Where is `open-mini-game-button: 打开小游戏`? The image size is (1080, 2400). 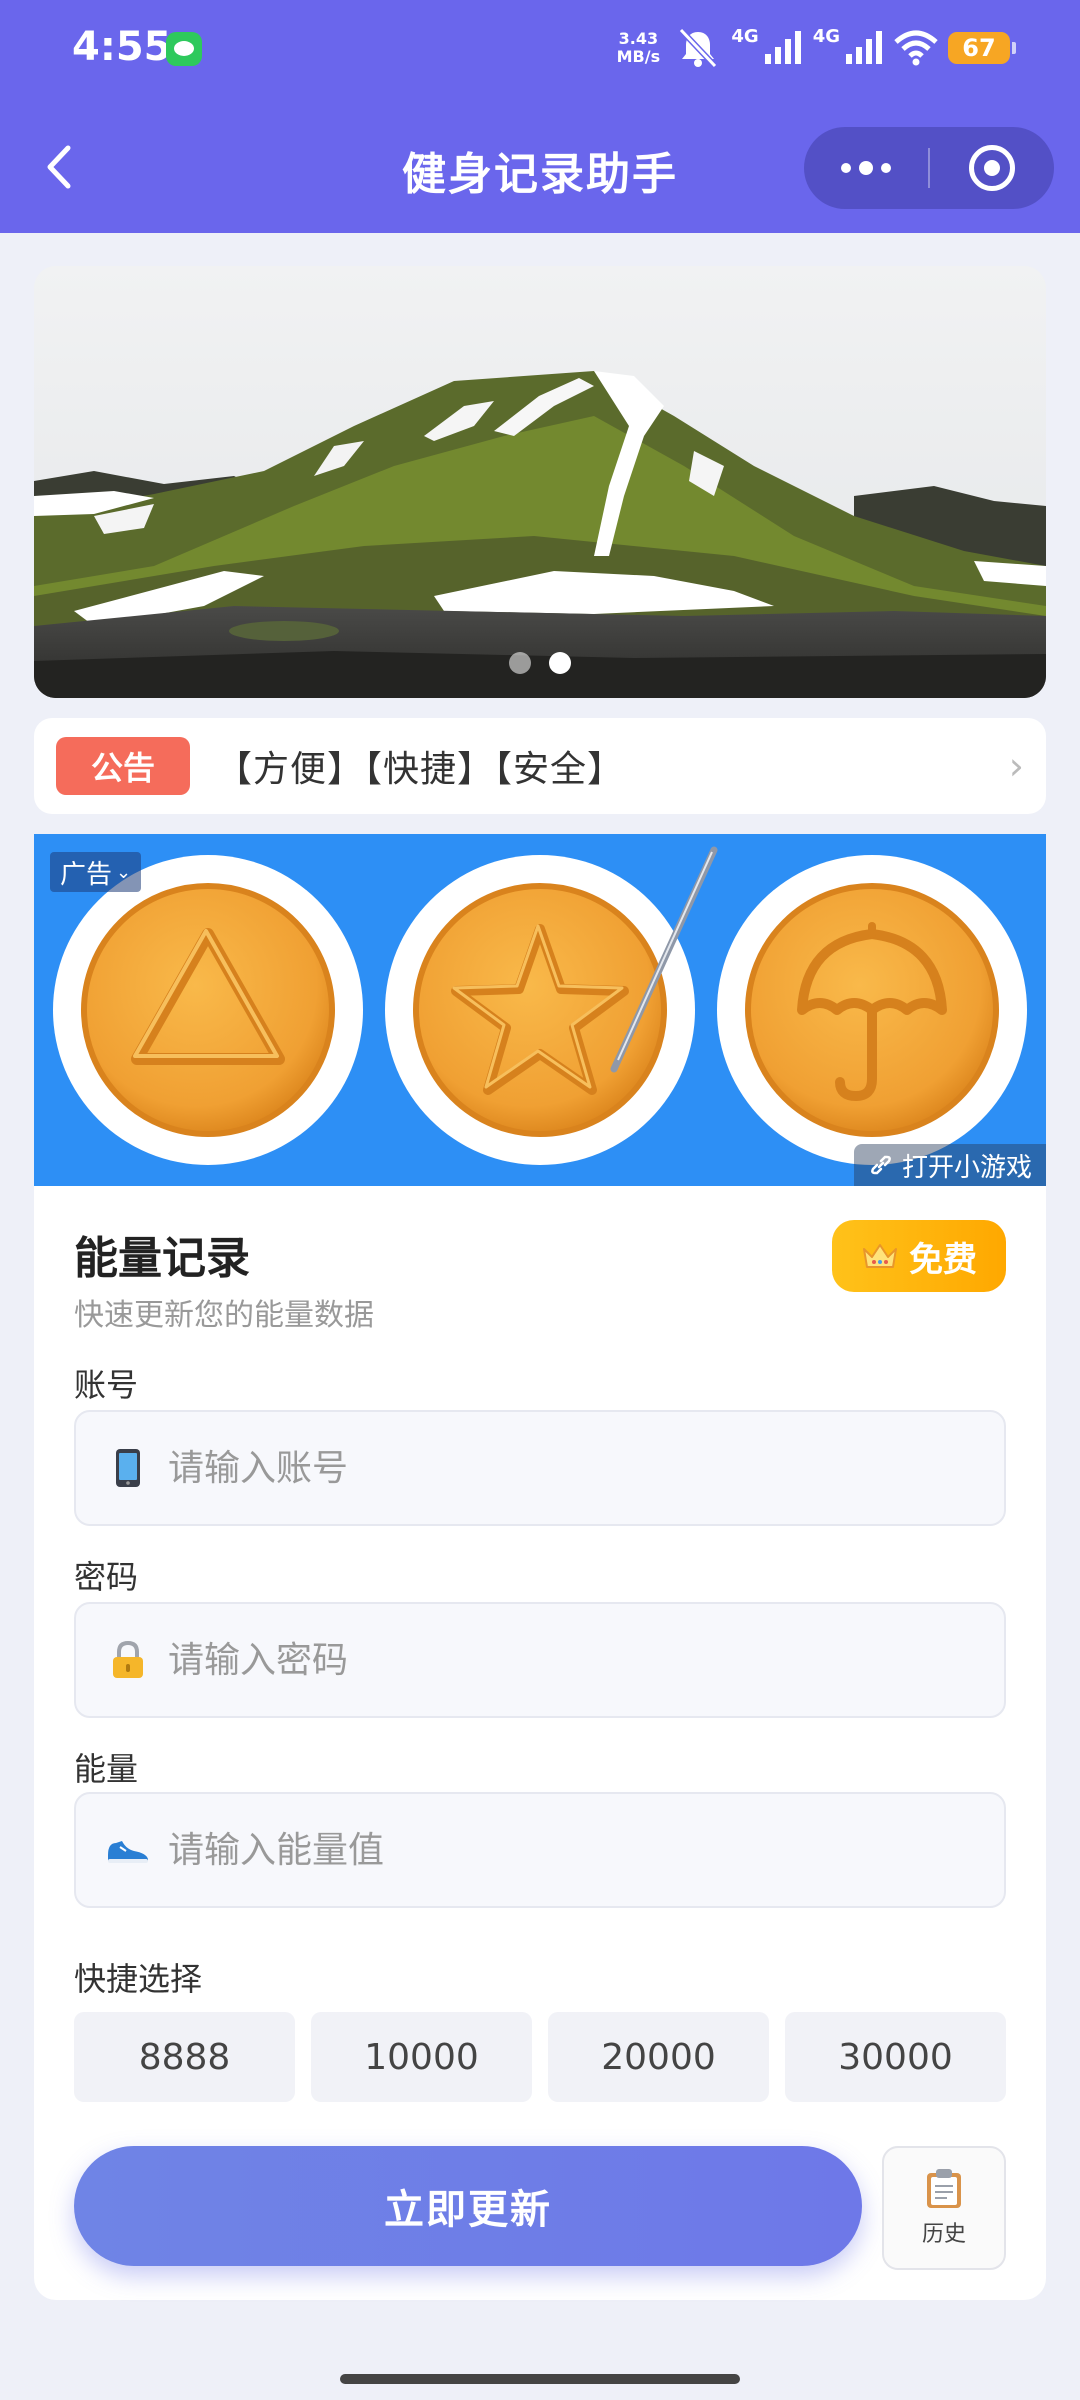
open-mini-game-button: 打开小游戏 is located at coordinates (949, 1165).